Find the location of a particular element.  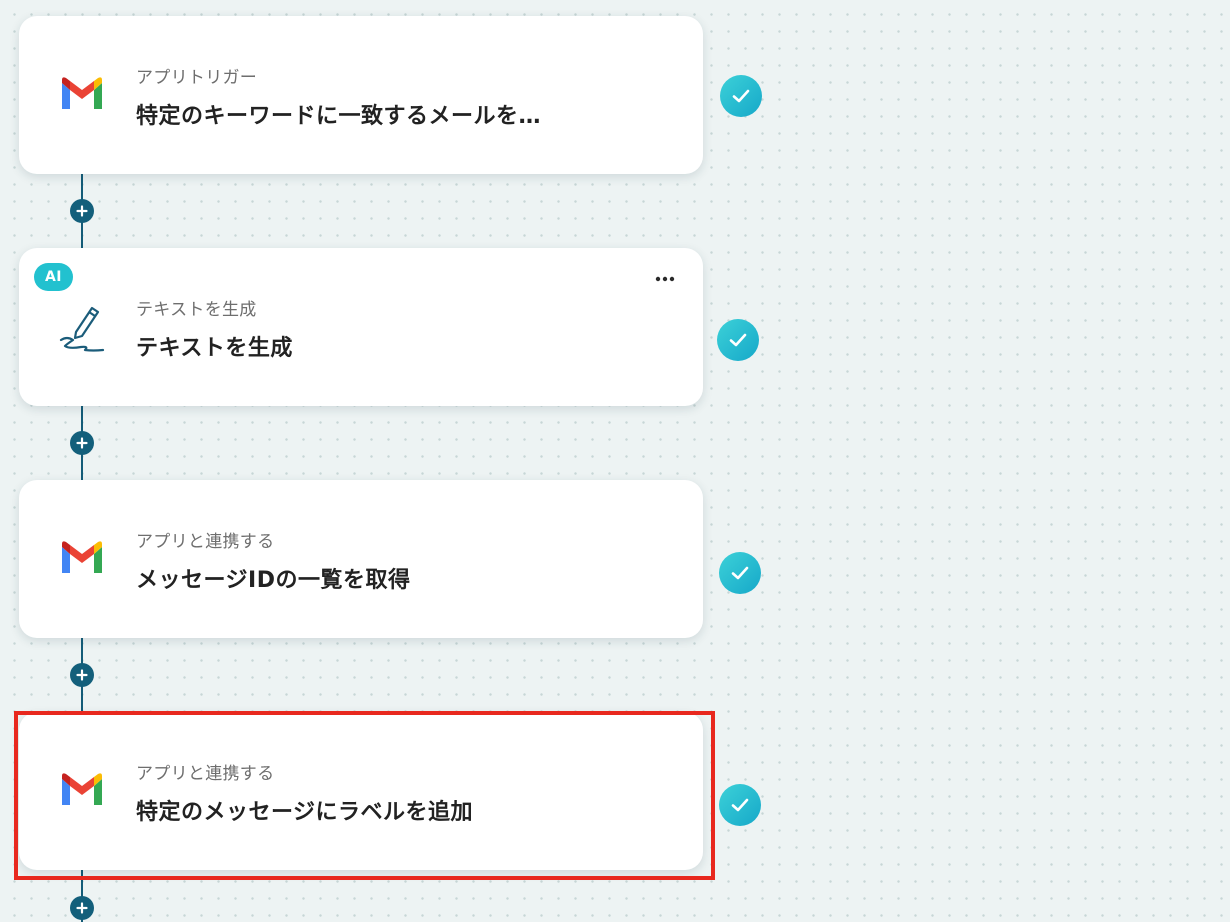

step-type-label: アプリトリガー is located at coordinates (197, 78).